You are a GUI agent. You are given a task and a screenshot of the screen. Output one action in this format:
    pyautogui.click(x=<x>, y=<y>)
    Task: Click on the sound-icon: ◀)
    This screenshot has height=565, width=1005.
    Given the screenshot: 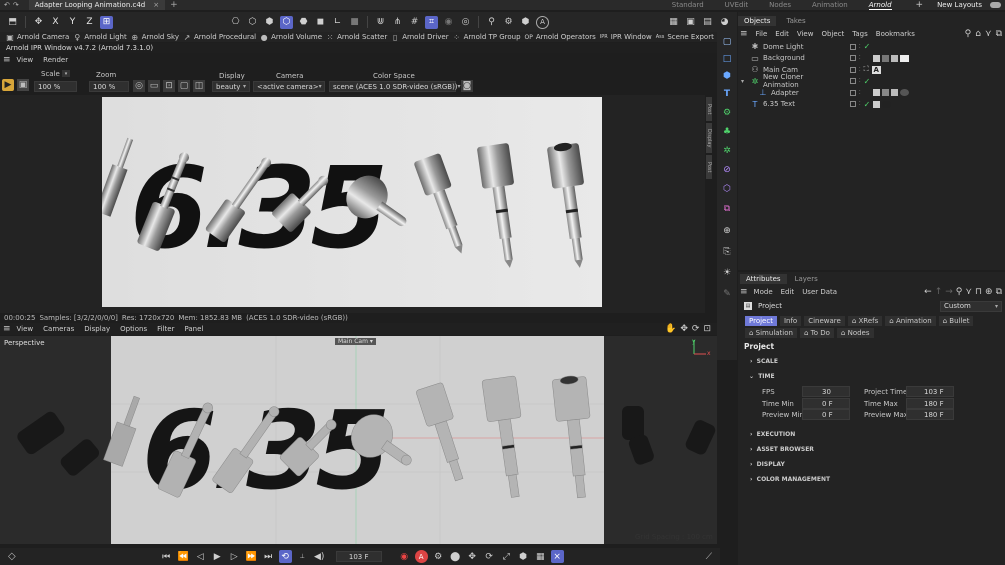 What is the action you would take?
    pyautogui.click(x=319, y=556)
    